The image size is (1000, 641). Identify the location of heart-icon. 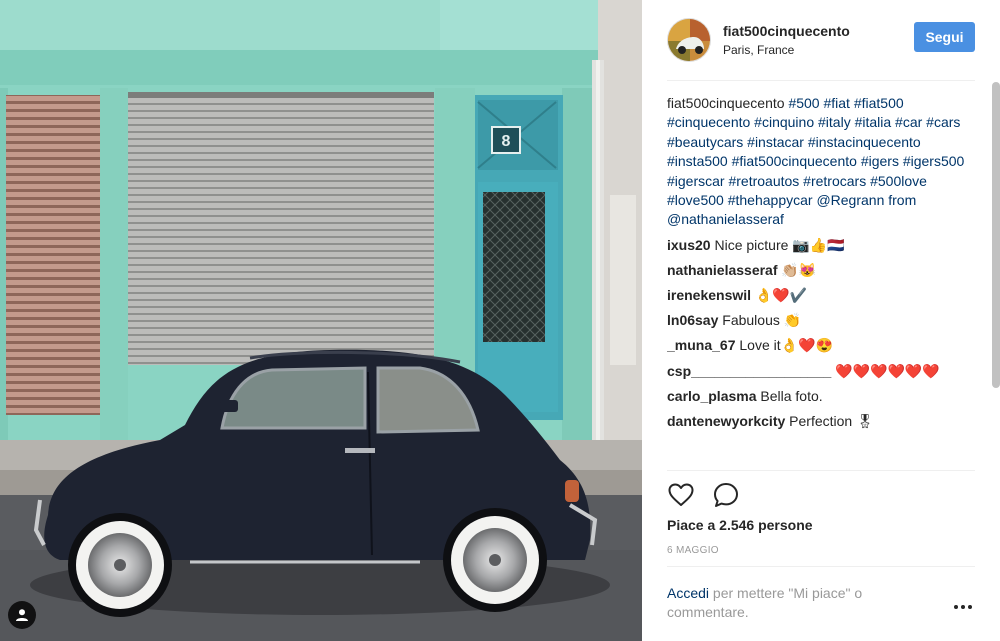
(681, 494).